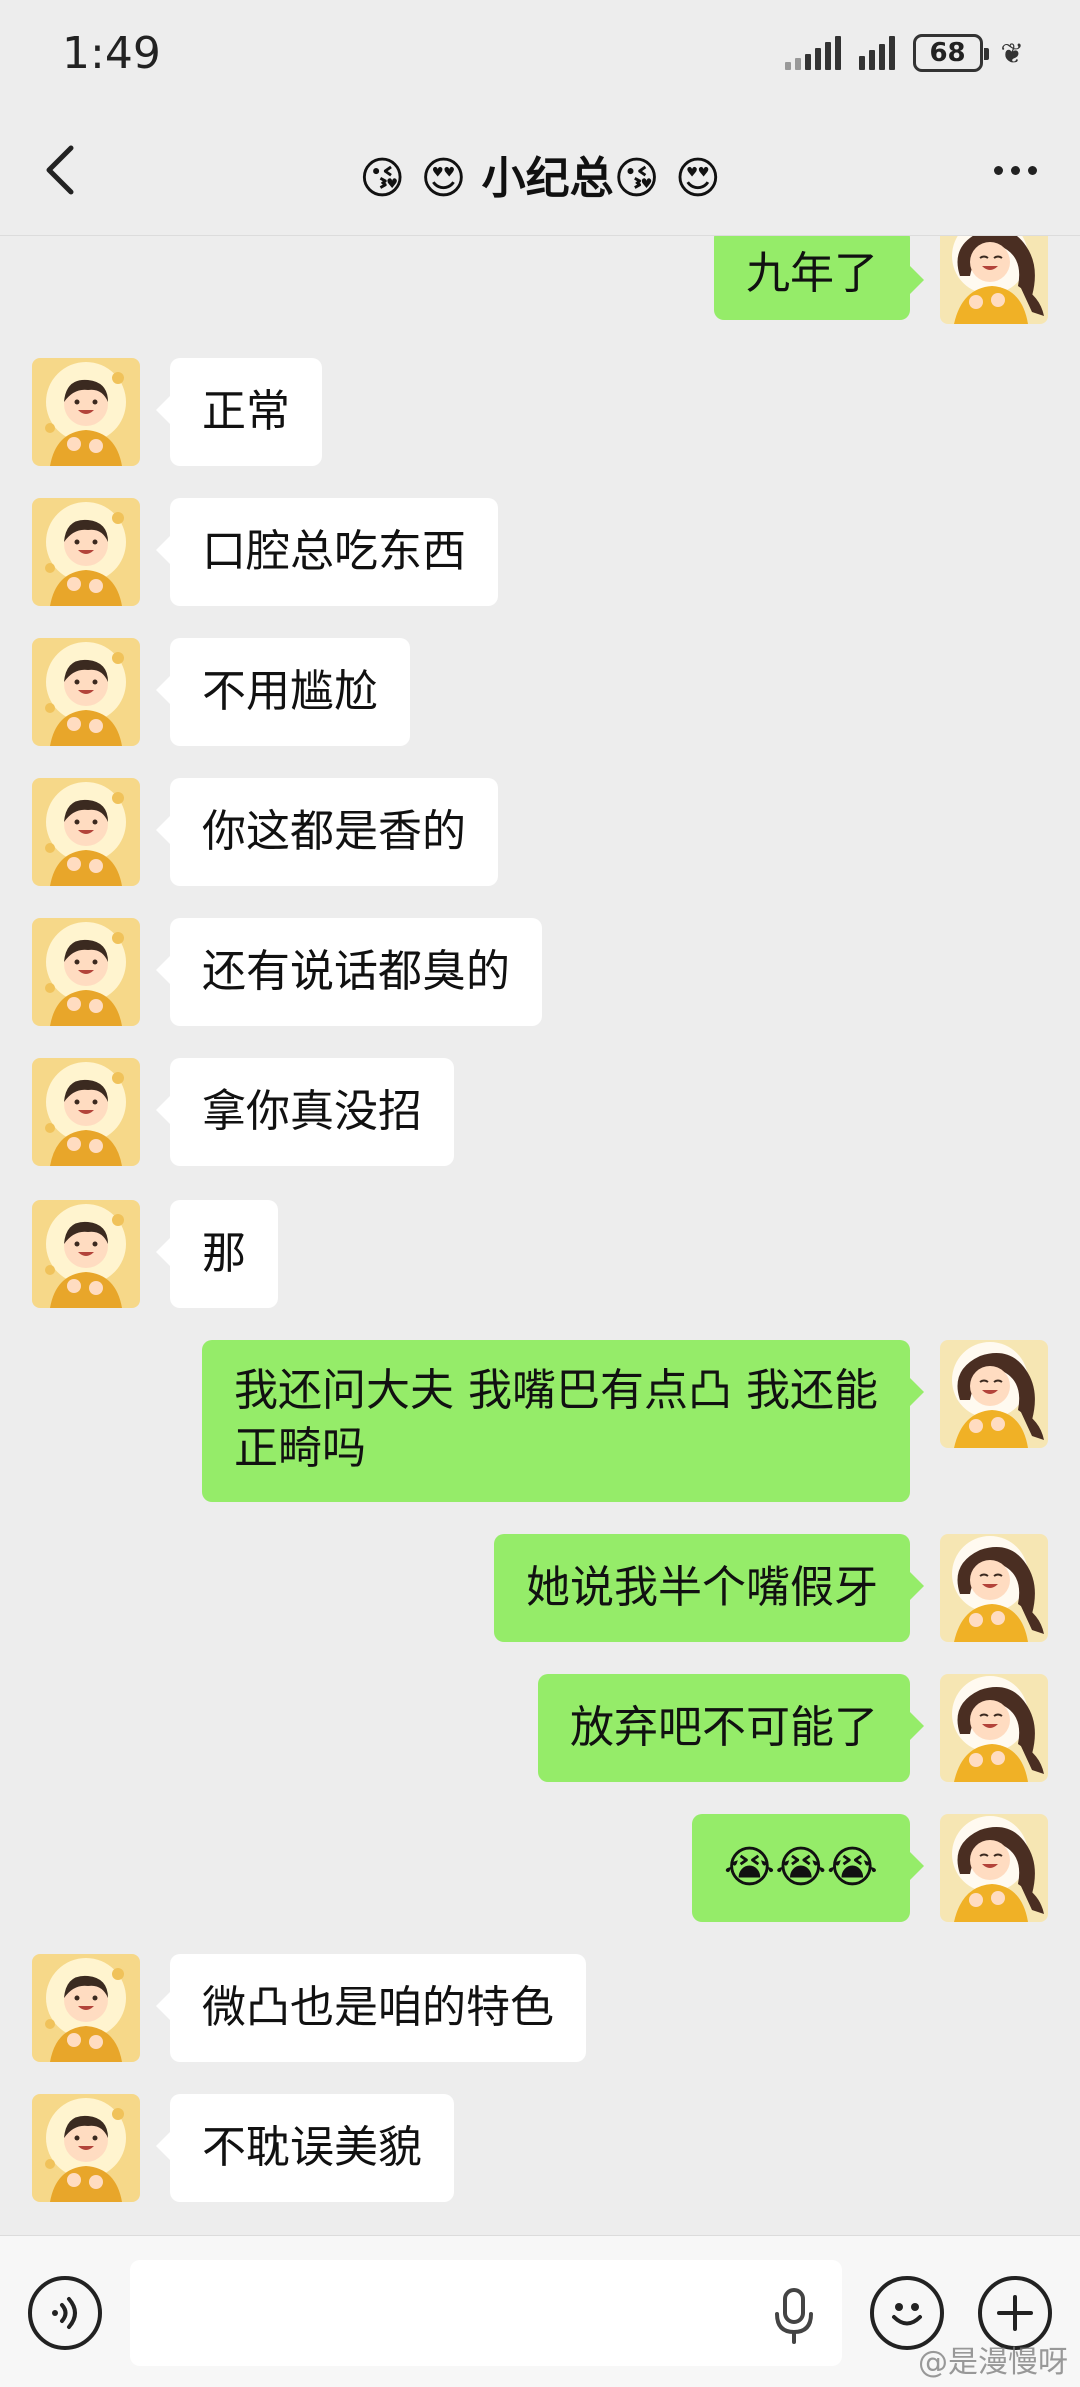  I want to click on status-icons: 68 ❦, so click(904, 53).